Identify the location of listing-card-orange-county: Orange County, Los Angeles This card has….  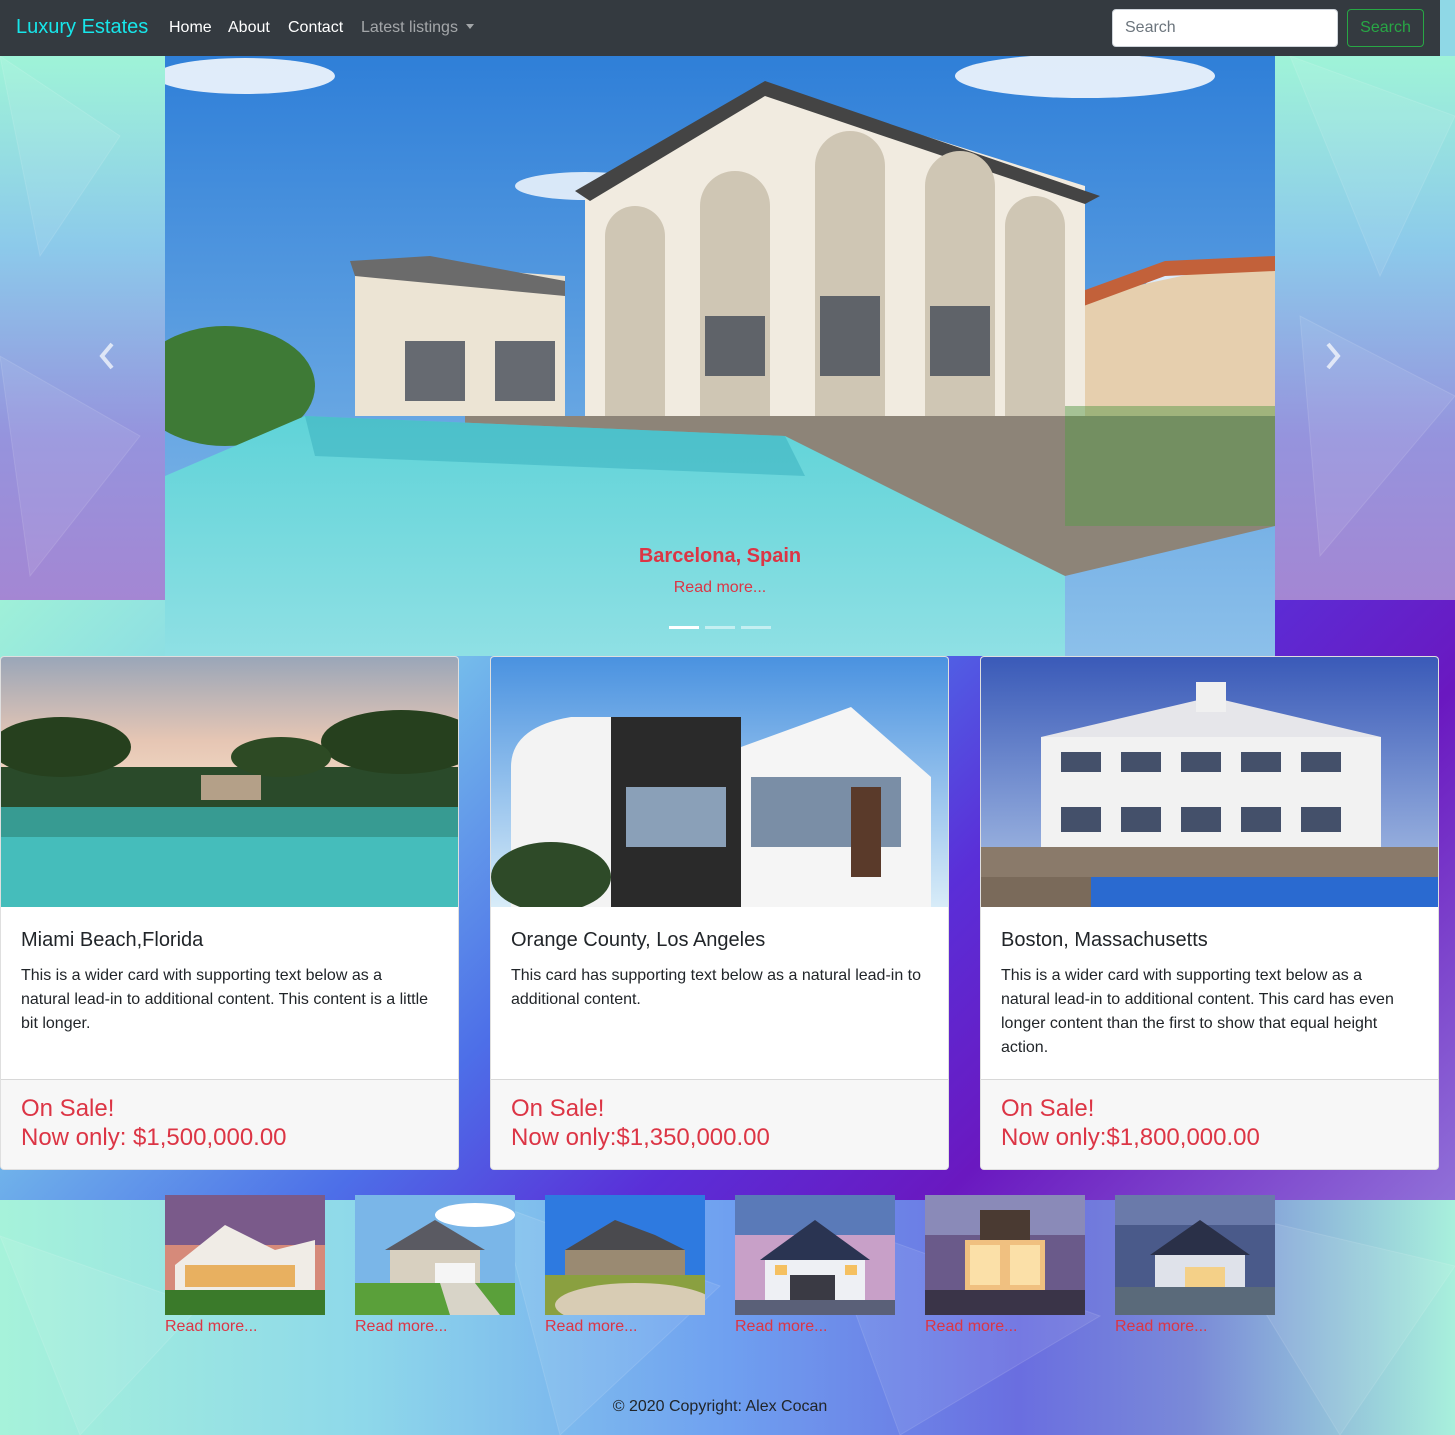
(719, 913).